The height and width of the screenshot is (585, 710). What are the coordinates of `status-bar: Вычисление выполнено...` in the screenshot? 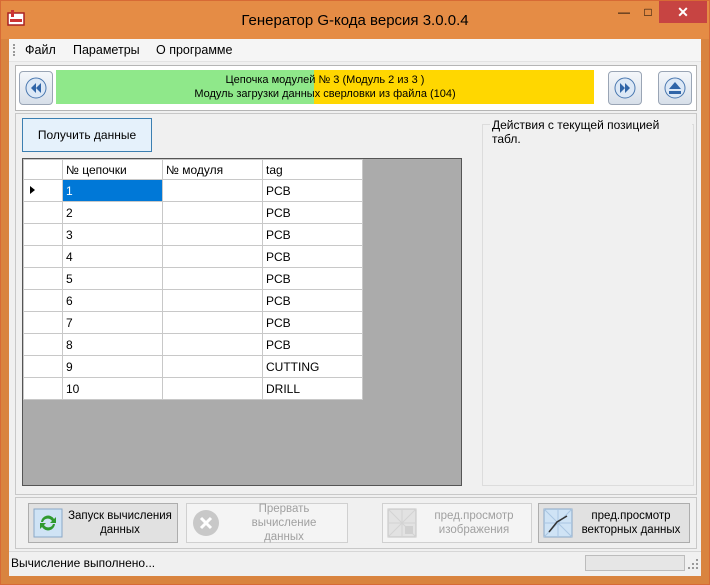 It's located at (355, 562).